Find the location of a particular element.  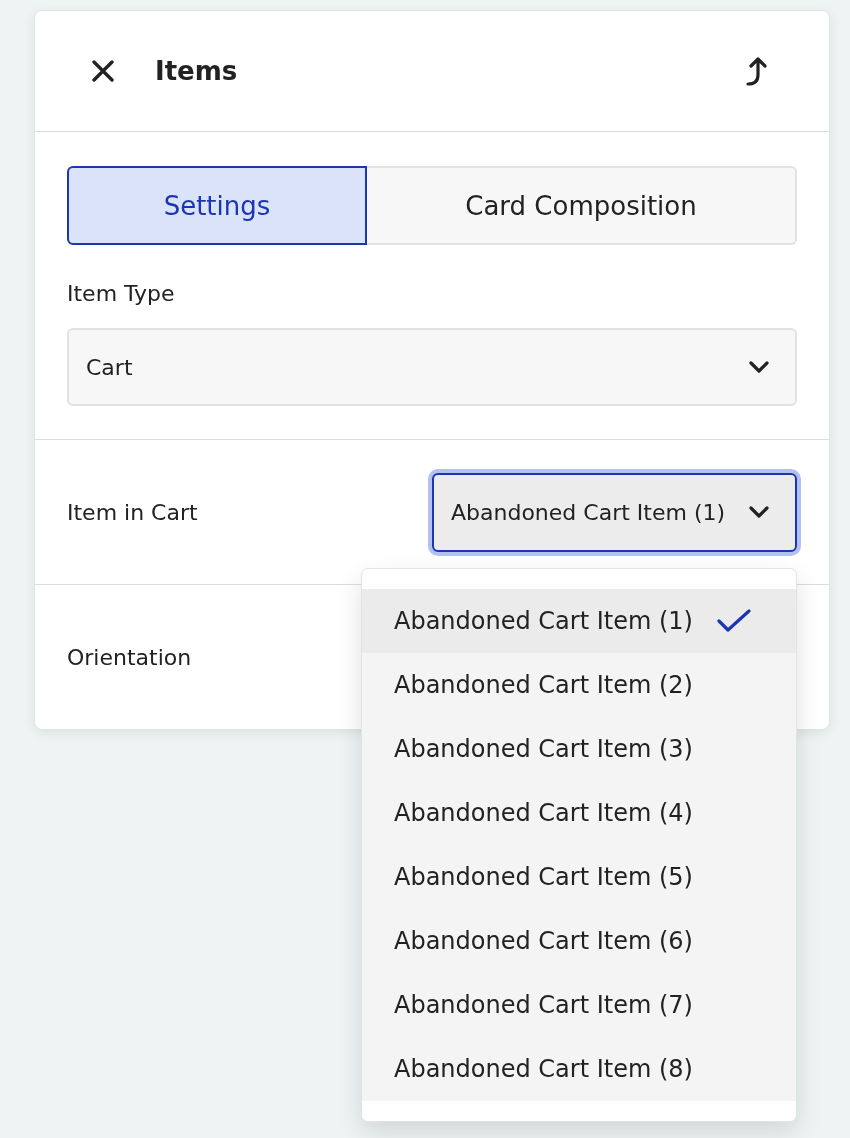

dropdown-option: Abandoned Cart Item (7) is located at coordinates (579, 1004).